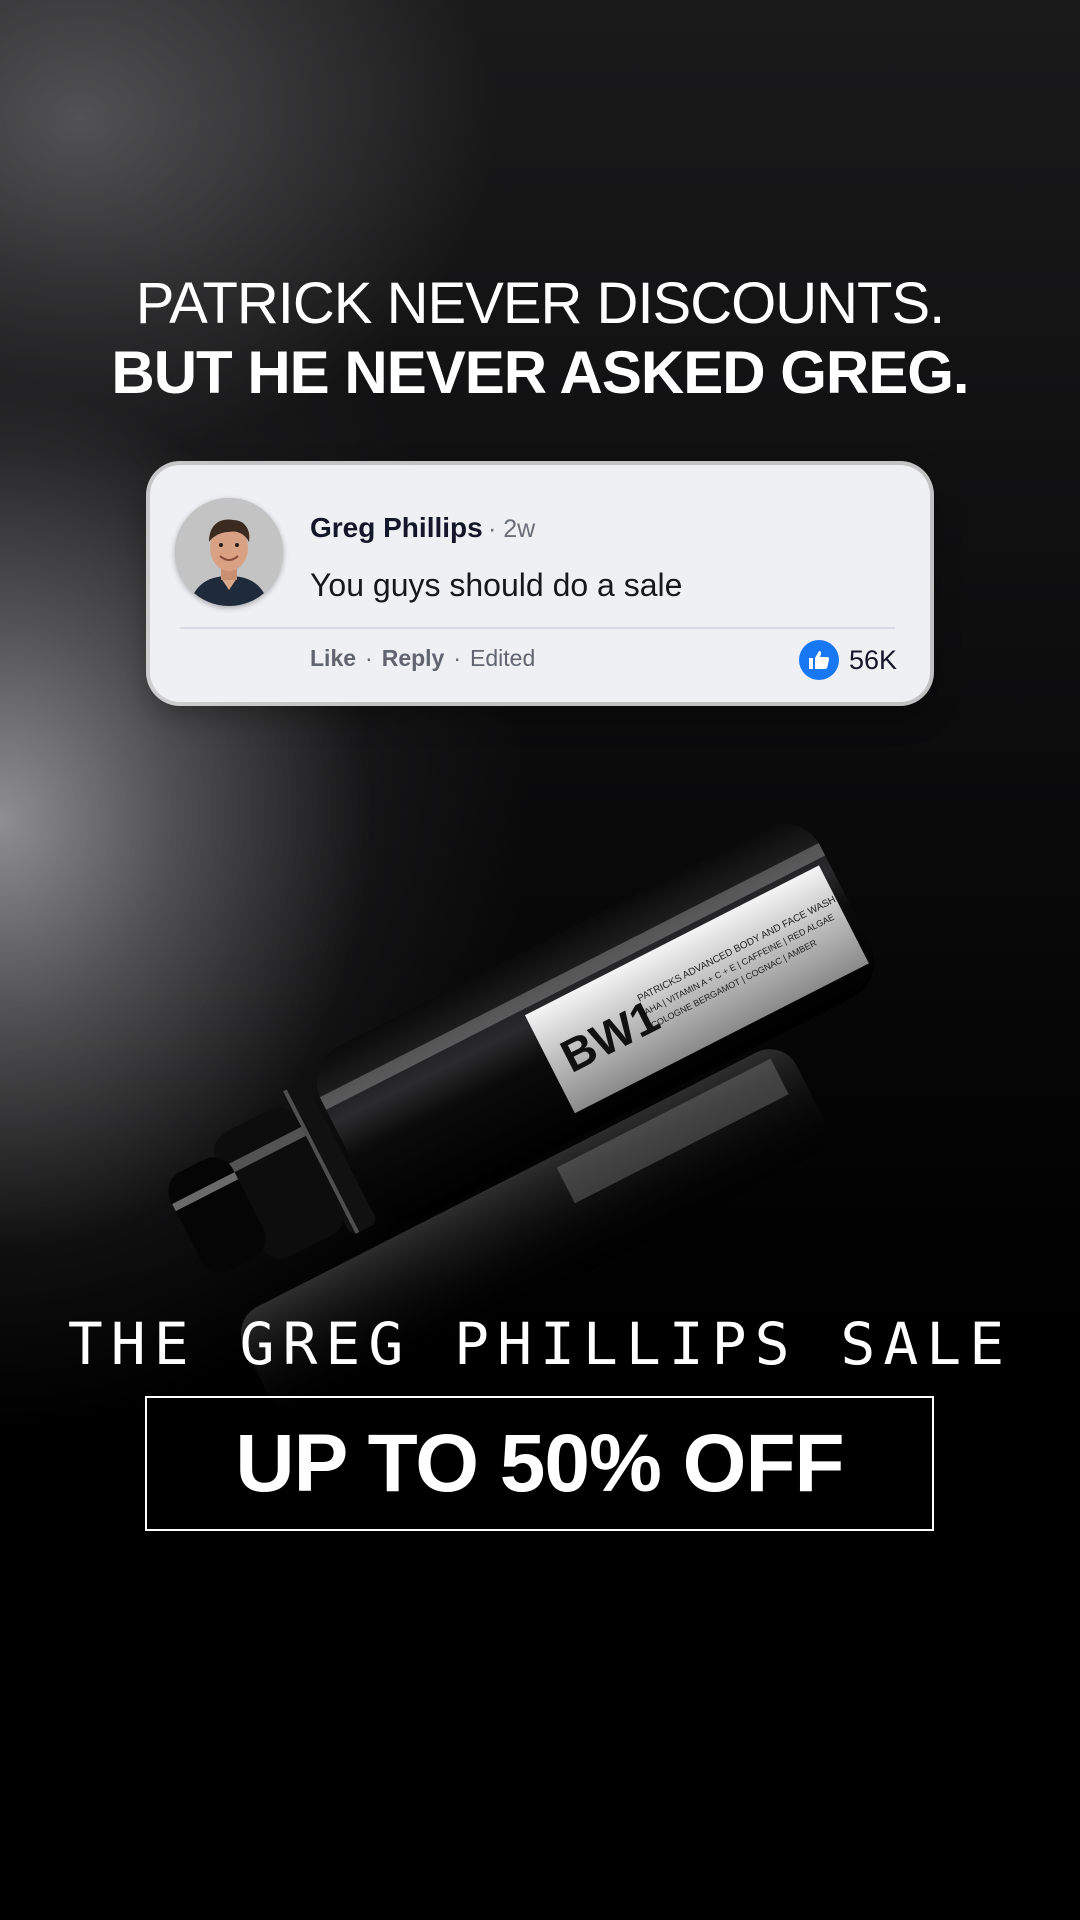  What do you see at coordinates (511, 529) in the screenshot?
I see `comment-timestamp: · 2w` at bounding box center [511, 529].